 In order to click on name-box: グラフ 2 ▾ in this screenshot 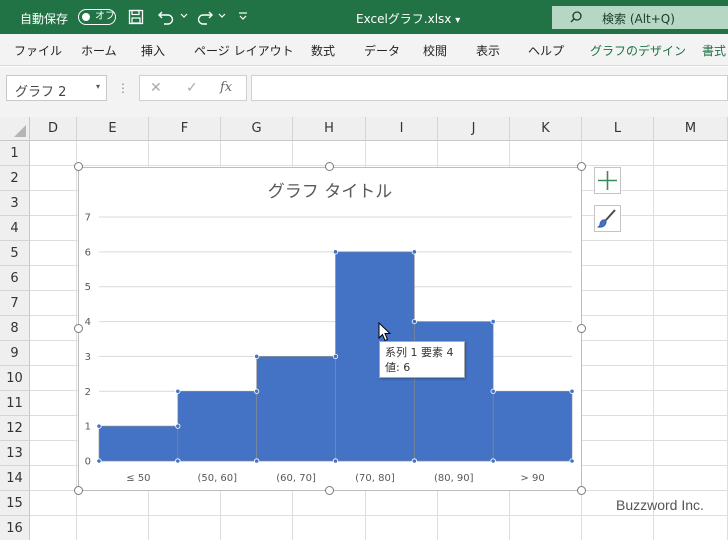, I will do `click(56, 88)`.